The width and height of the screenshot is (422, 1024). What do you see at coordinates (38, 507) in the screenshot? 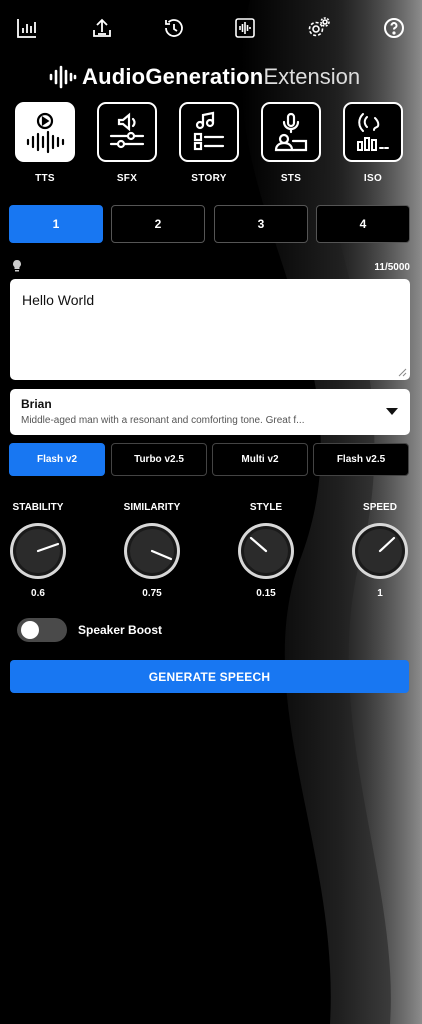
I see `knob-label: STABILITY` at bounding box center [38, 507].